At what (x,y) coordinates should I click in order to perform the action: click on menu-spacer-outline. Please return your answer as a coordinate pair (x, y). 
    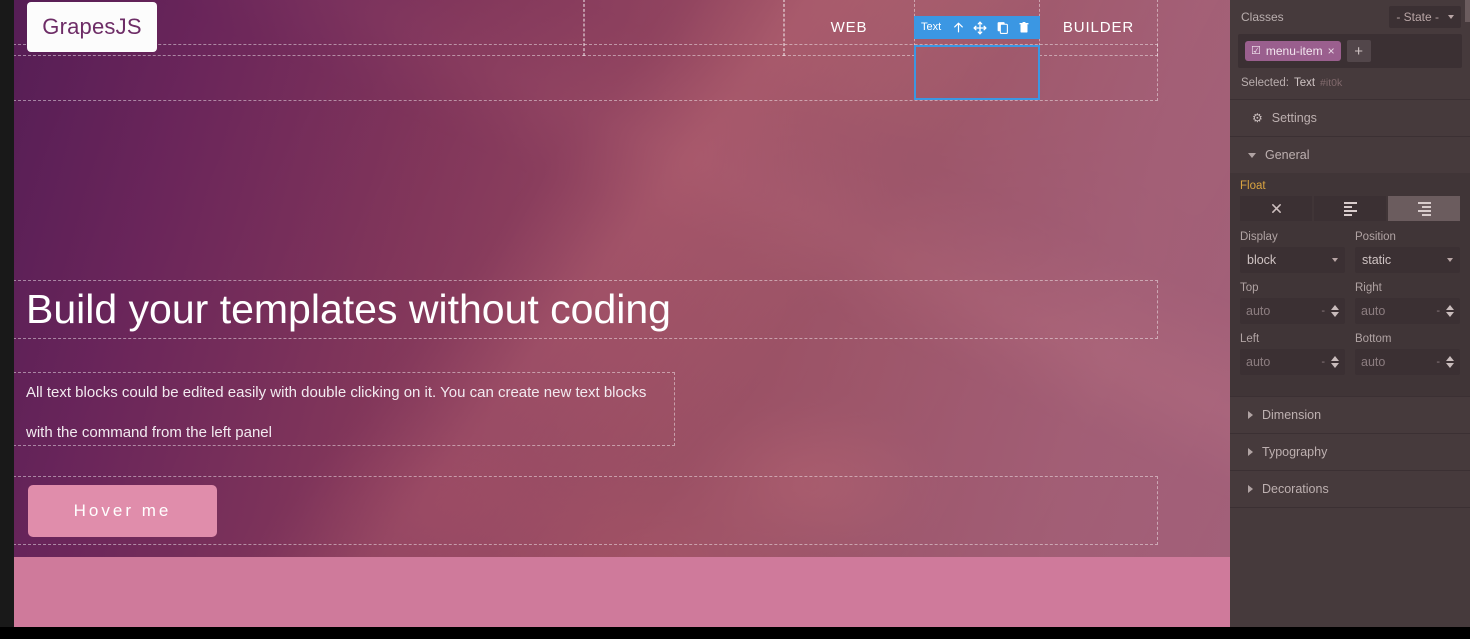
    Looking at the image, I should click on (684, 28).